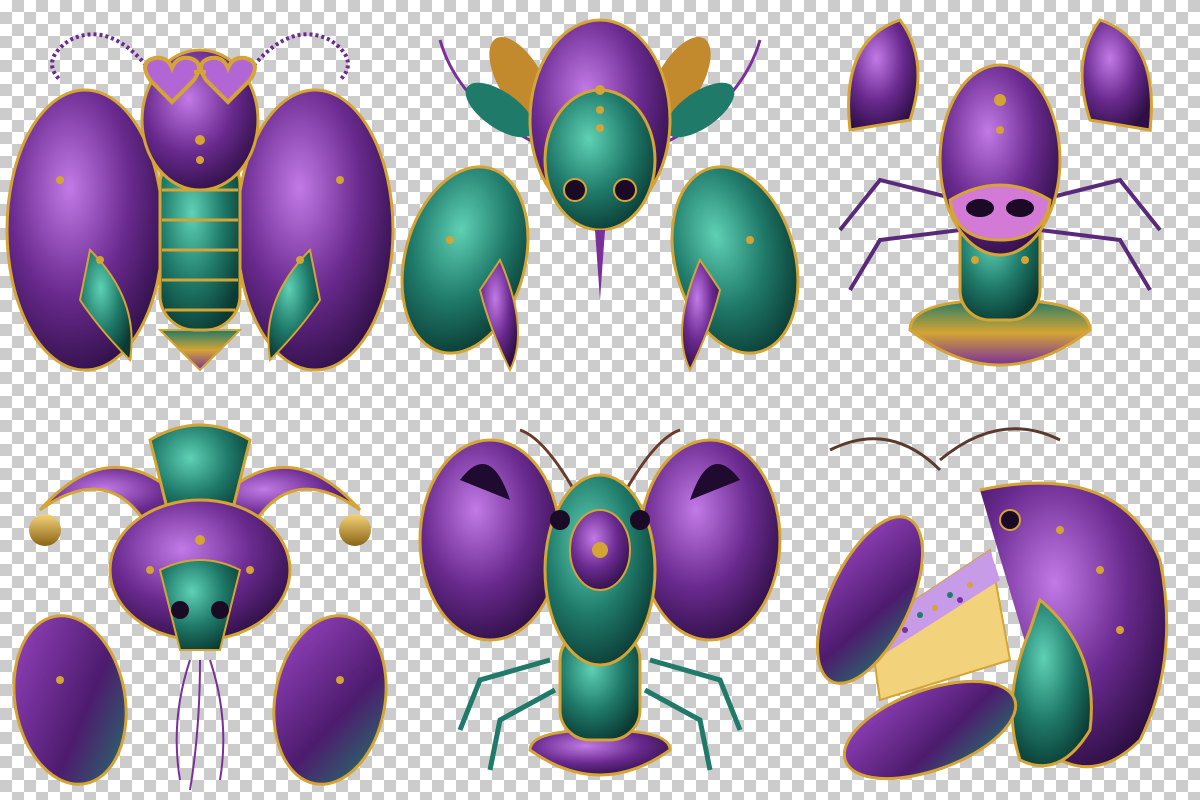 The height and width of the screenshot is (800, 1200). I want to click on masquerade-mask-icon, so click(1000, 212).